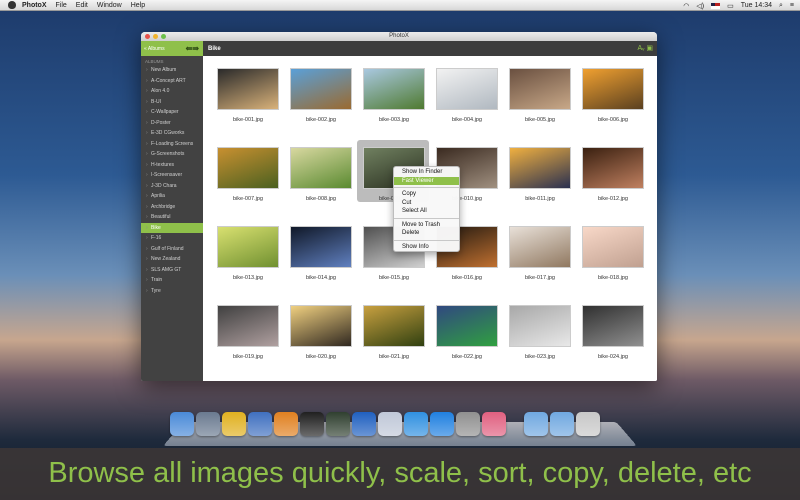  What do you see at coordinates (390, 424) in the screenshot?
I see `preview-icon` at bounding box center [390, 424].